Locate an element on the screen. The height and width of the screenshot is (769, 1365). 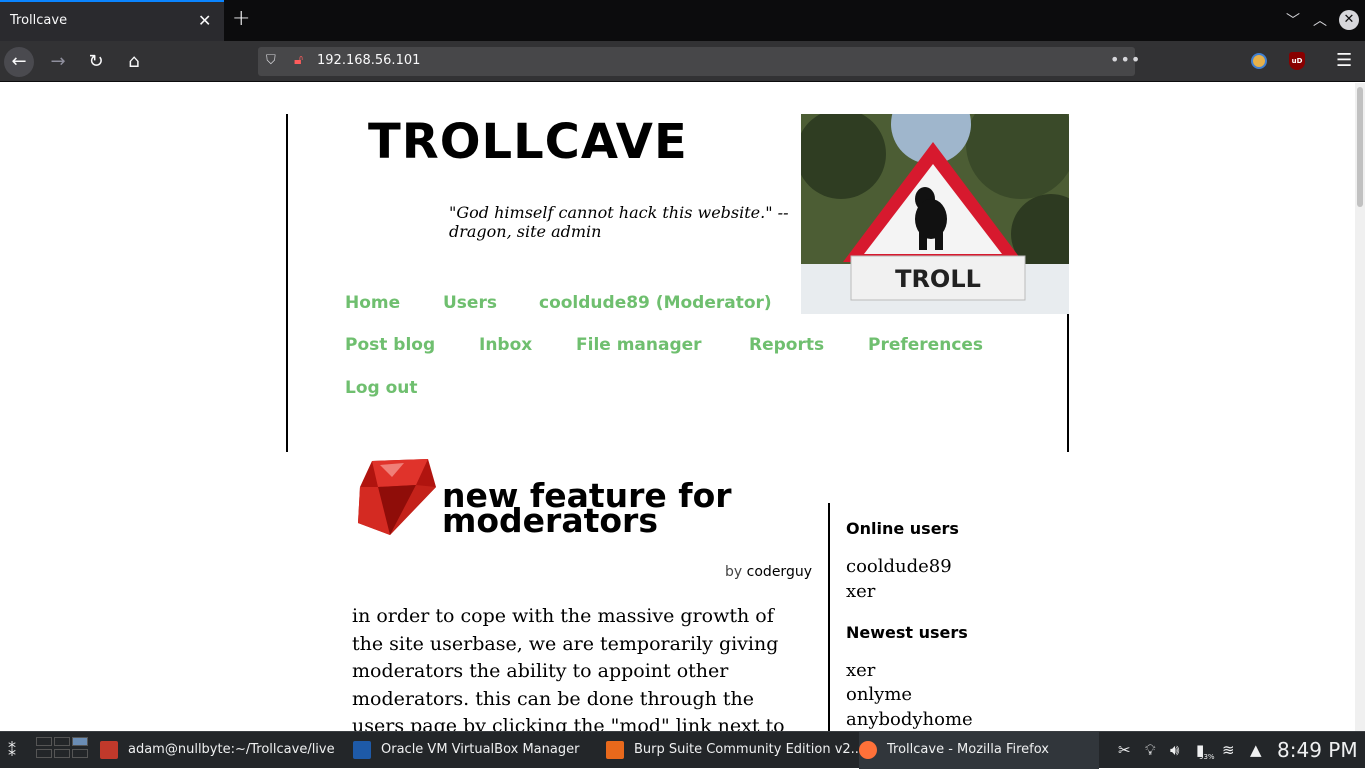
ruby-gem-icon is located at coordinates (397, 497).